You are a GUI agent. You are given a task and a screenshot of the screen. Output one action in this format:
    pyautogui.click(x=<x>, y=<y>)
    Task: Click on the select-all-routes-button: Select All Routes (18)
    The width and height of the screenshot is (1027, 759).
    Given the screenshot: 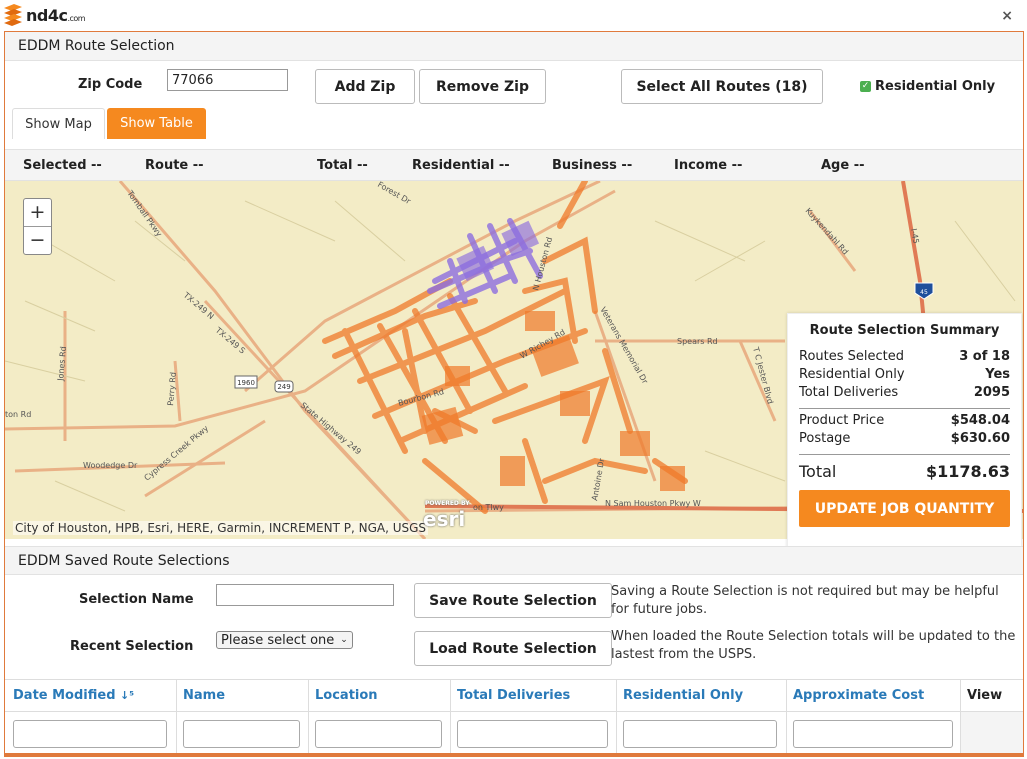 What is the action you would take?
    pyautogui.click(x=722, y=86)
    